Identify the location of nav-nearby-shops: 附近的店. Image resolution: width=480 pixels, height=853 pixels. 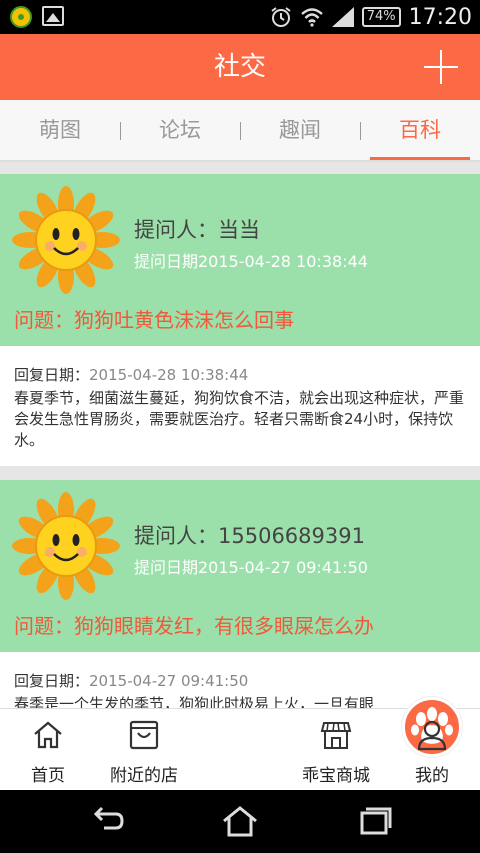
(144, 750).